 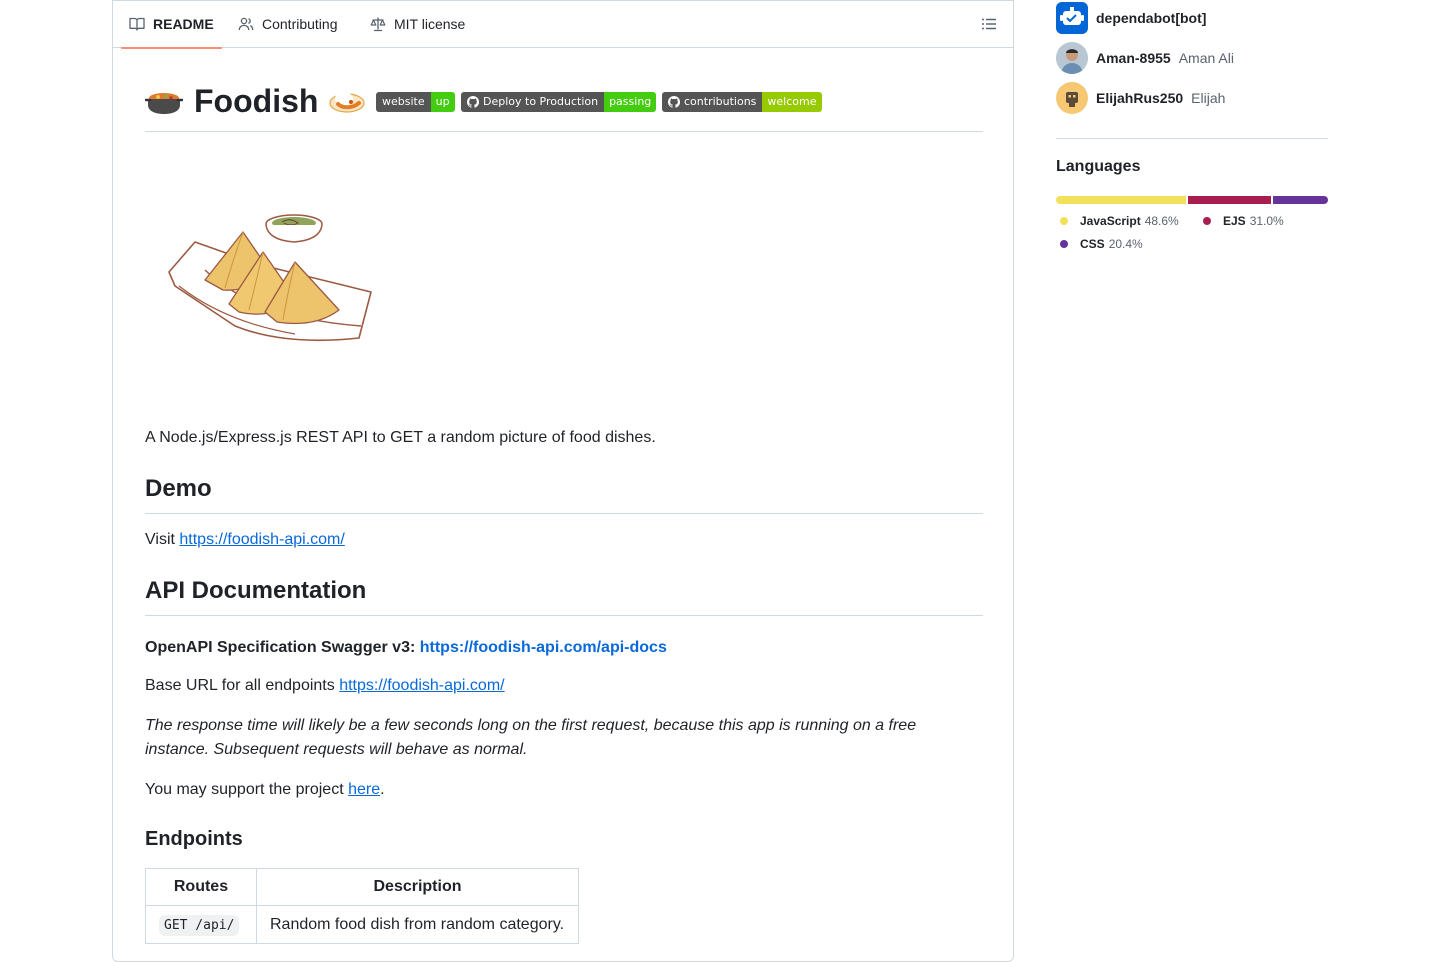 I want to click on user-photo-icon, so click(x=1072, y=58).